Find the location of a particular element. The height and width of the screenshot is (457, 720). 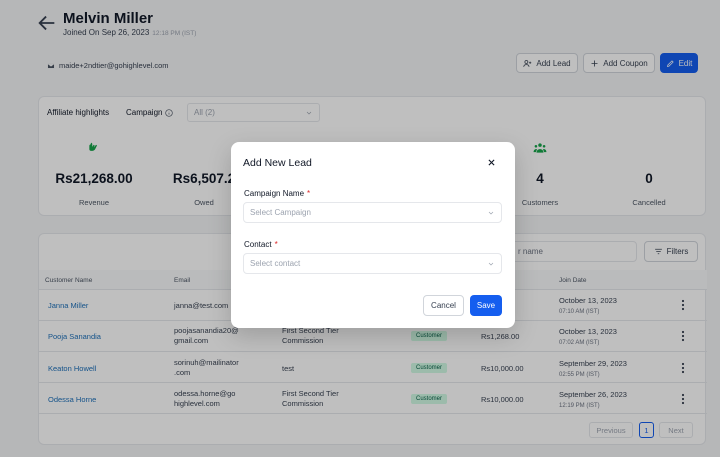

save-button: Save is located at coordinates (486, 305).